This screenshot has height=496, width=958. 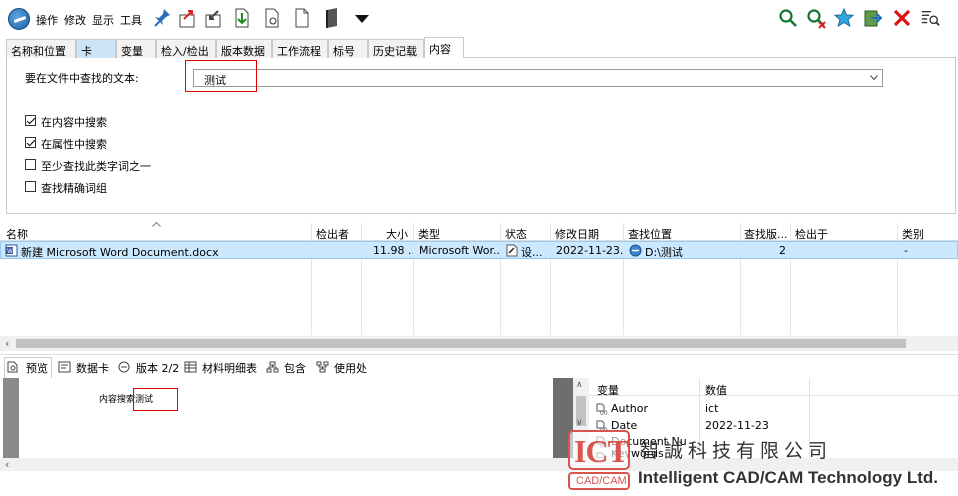 What do you see at coordinates (30, 120) in the screenshot?
I see `search-in-content-checkbox` at bounding box center [30, 120].